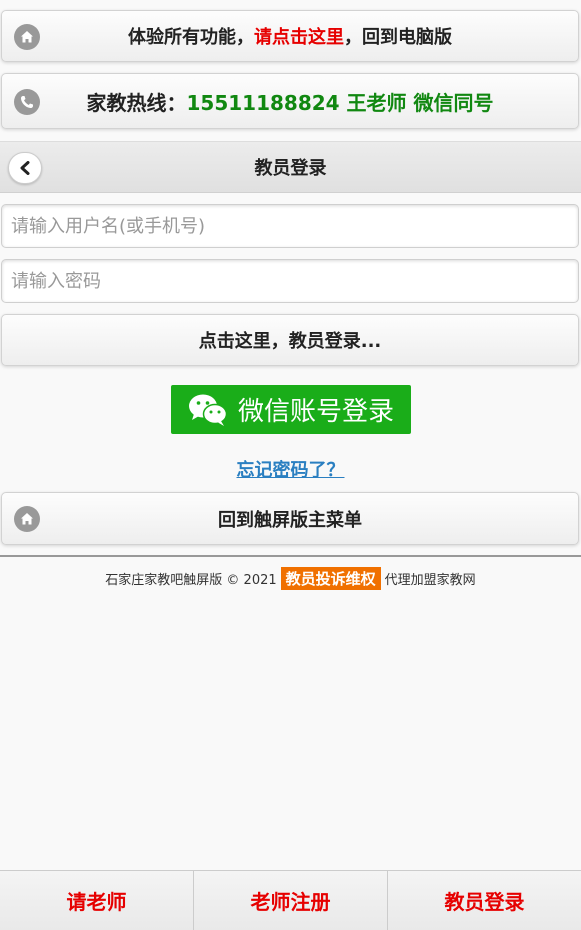 The width and height of the screenshot is (581, 930). I want to click on bottom-nav: 请老师 老师注册 教员登录, so click(290, 900).